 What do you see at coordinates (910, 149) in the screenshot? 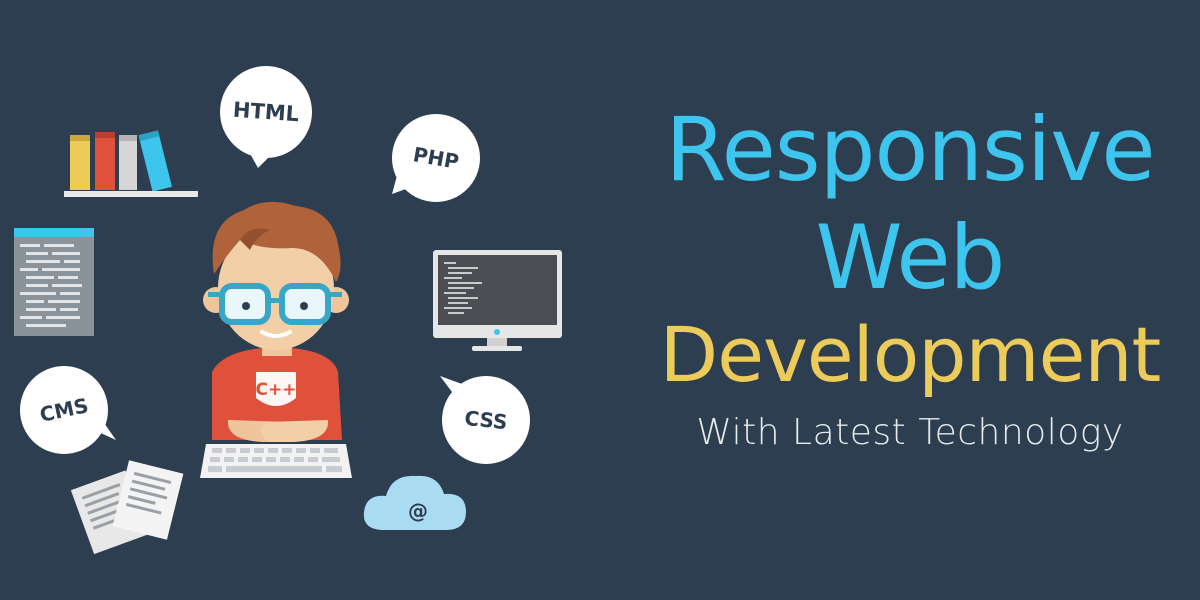
I see `headline-line-responsive: Responsive` at bounding box center [910, 149].